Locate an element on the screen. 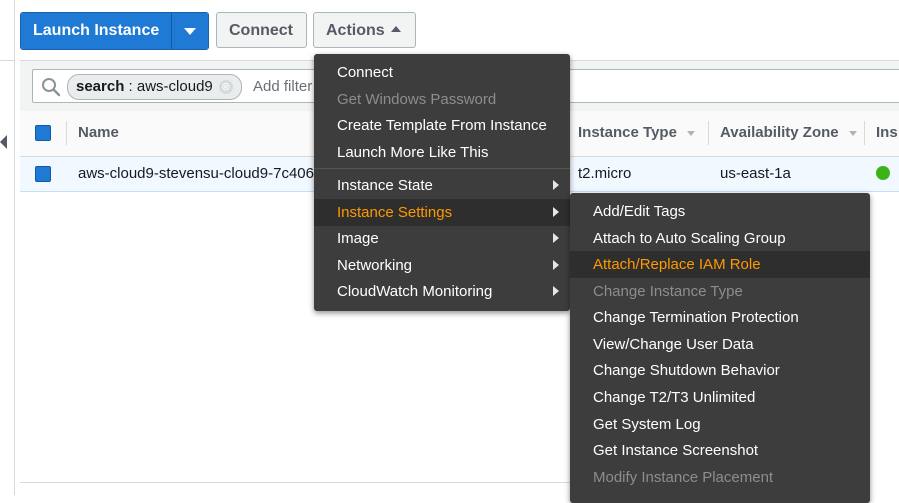  menu-item-view-change-user-data: View/Change User Data is located at coordinates (720, 344).